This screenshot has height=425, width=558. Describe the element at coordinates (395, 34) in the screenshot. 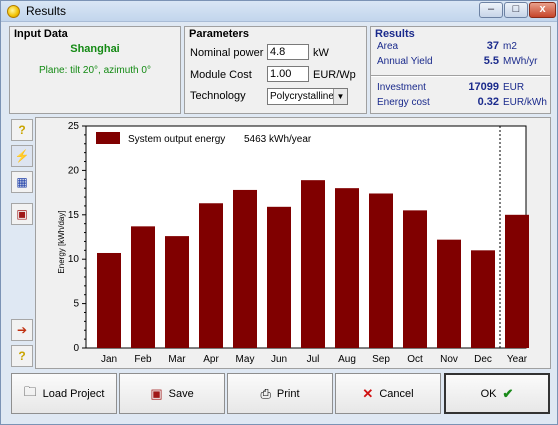

I see `results-title: Results` at that location.